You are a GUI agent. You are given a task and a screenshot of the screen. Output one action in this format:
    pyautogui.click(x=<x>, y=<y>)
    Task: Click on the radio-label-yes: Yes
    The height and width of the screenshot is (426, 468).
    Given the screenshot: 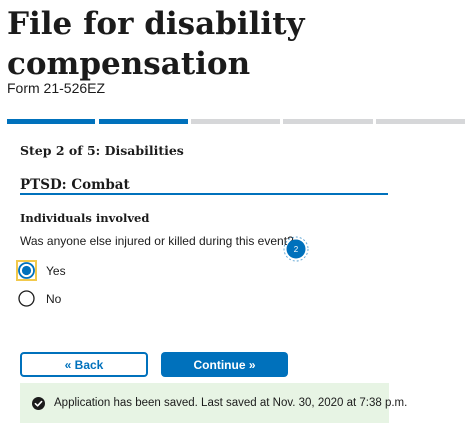 What is the action you would take?
    pyautogui.click(x=56, y=271)
    